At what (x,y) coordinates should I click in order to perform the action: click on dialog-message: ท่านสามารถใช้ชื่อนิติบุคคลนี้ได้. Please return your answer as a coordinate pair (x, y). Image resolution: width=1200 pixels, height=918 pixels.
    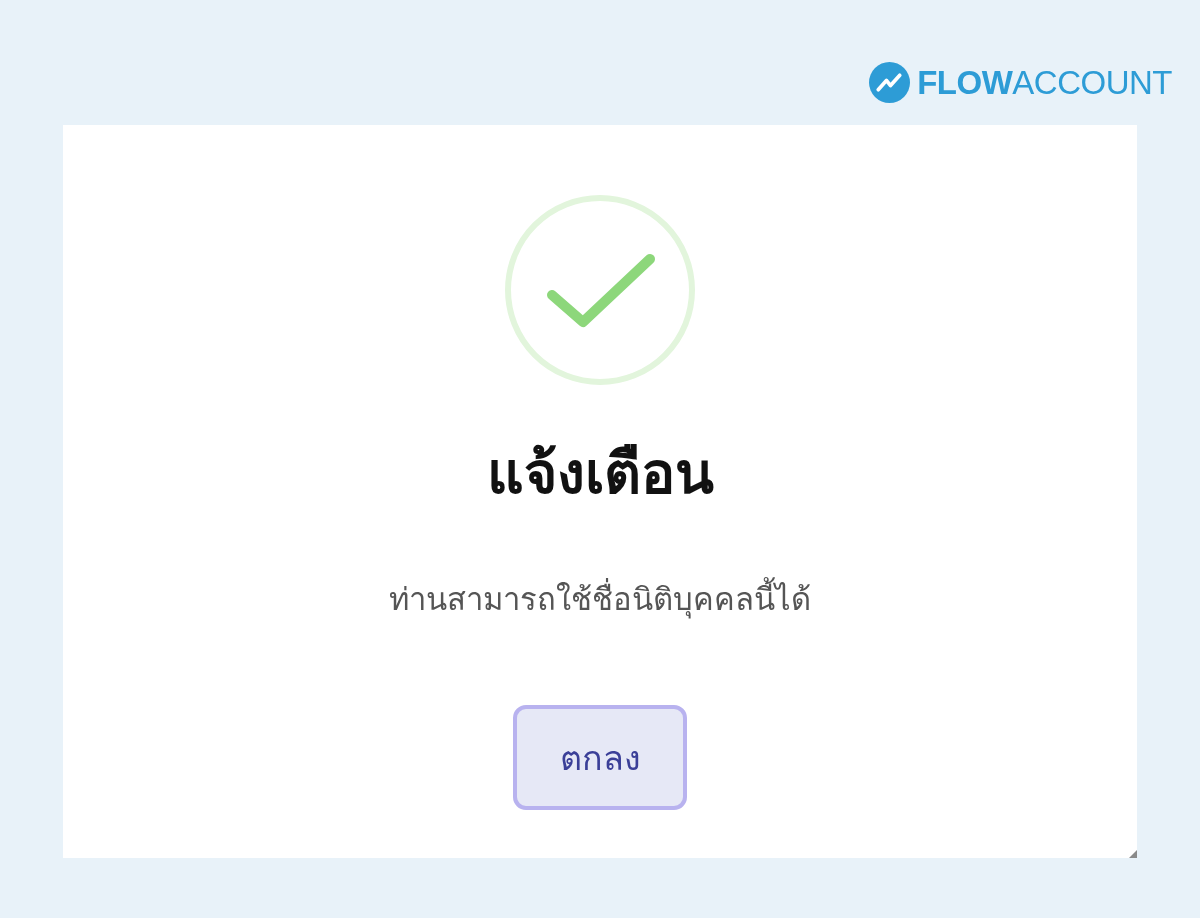
    Looking at the image, I should click on (600, 599).